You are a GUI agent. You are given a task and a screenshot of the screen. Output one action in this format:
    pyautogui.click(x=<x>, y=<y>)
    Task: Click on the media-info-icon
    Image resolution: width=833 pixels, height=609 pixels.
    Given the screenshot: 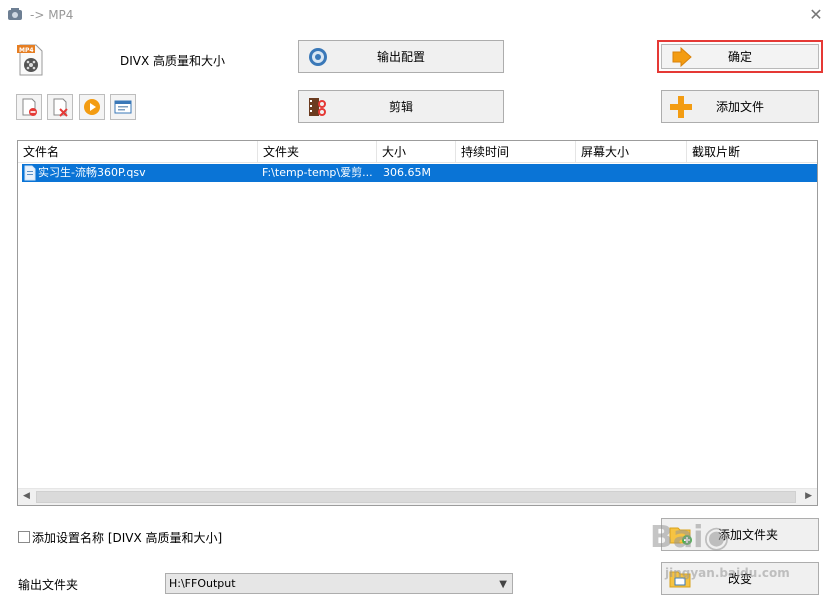 What is the action you would take?
    pyautogui.click(x=123, y=107)
    